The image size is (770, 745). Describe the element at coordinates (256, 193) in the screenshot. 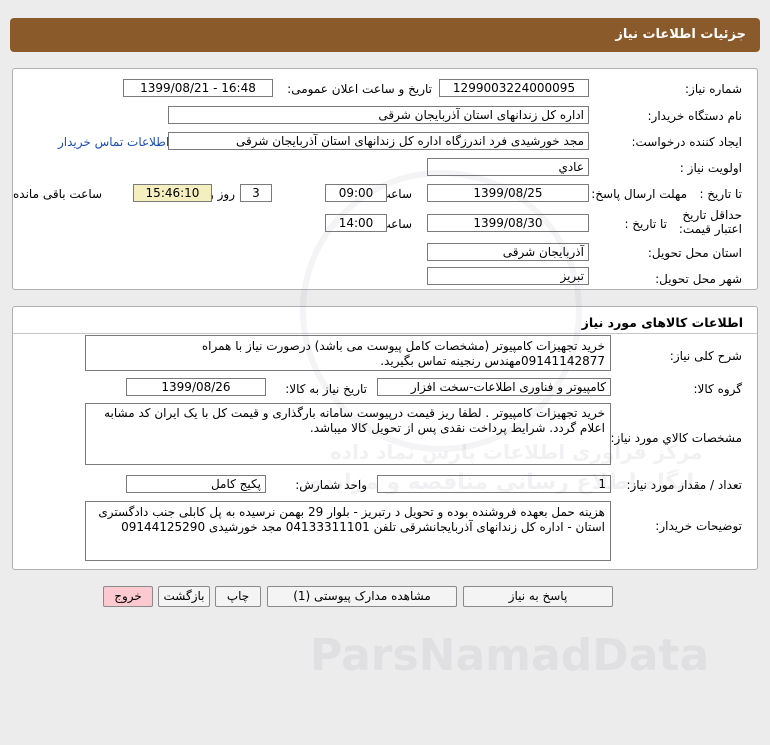

I see `days-remaining-field: 3` at that location.